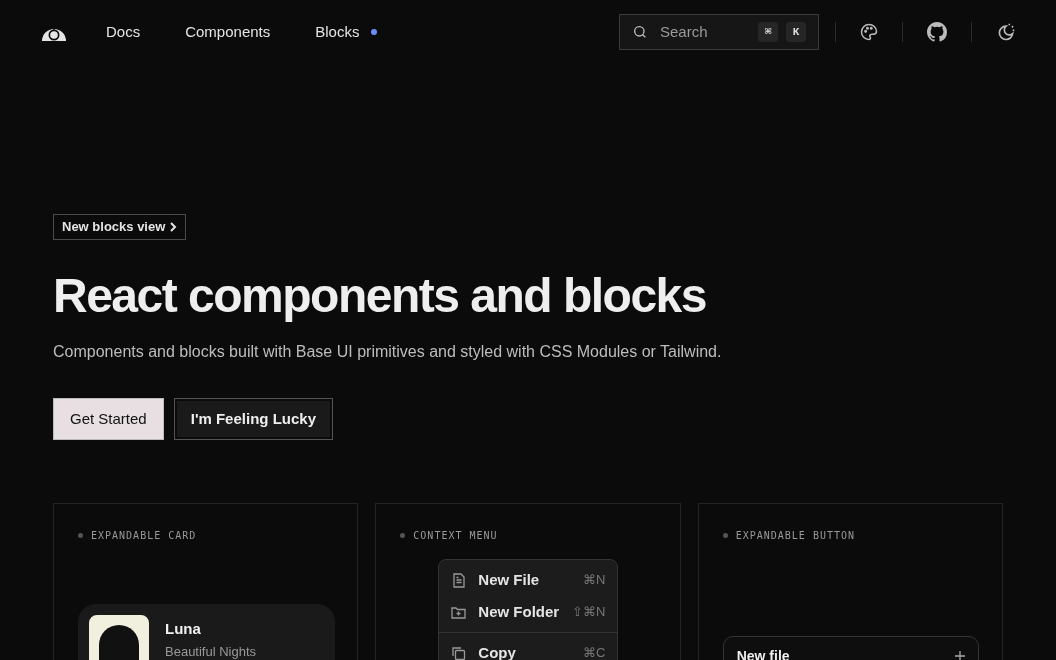 This screenshot has height=660, width=1056. What do you see at coordinates (937, 32) in the screenshot?
I see `github-icon` at bounding box center [937, 32].